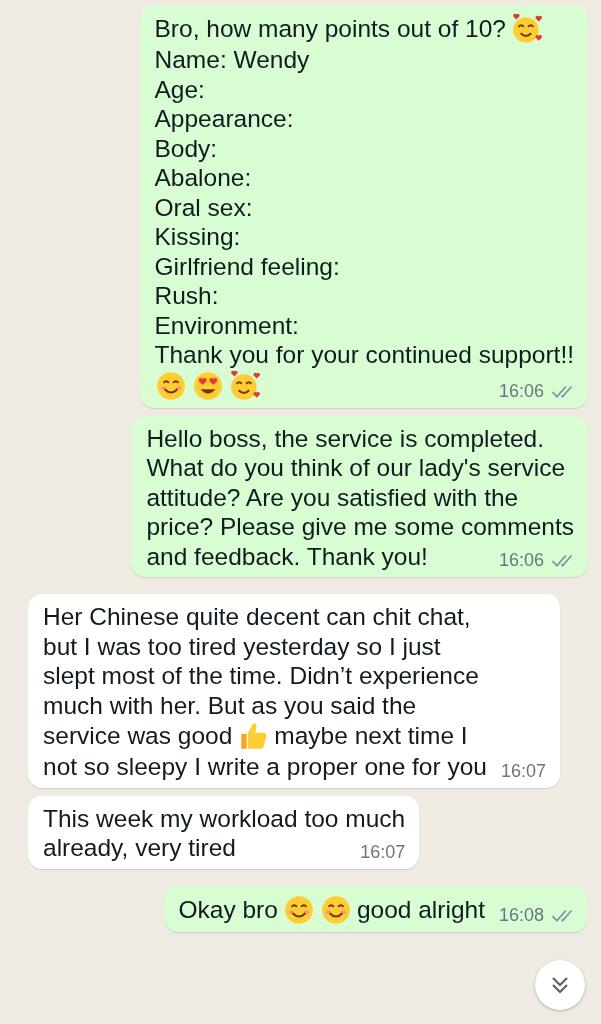 The height and width of the screenshot is (1024, 601). What do you see at coordinates (139, 848) in the screenshot?
I see `message-text: already, very tired` at bounding box center [139, 848].